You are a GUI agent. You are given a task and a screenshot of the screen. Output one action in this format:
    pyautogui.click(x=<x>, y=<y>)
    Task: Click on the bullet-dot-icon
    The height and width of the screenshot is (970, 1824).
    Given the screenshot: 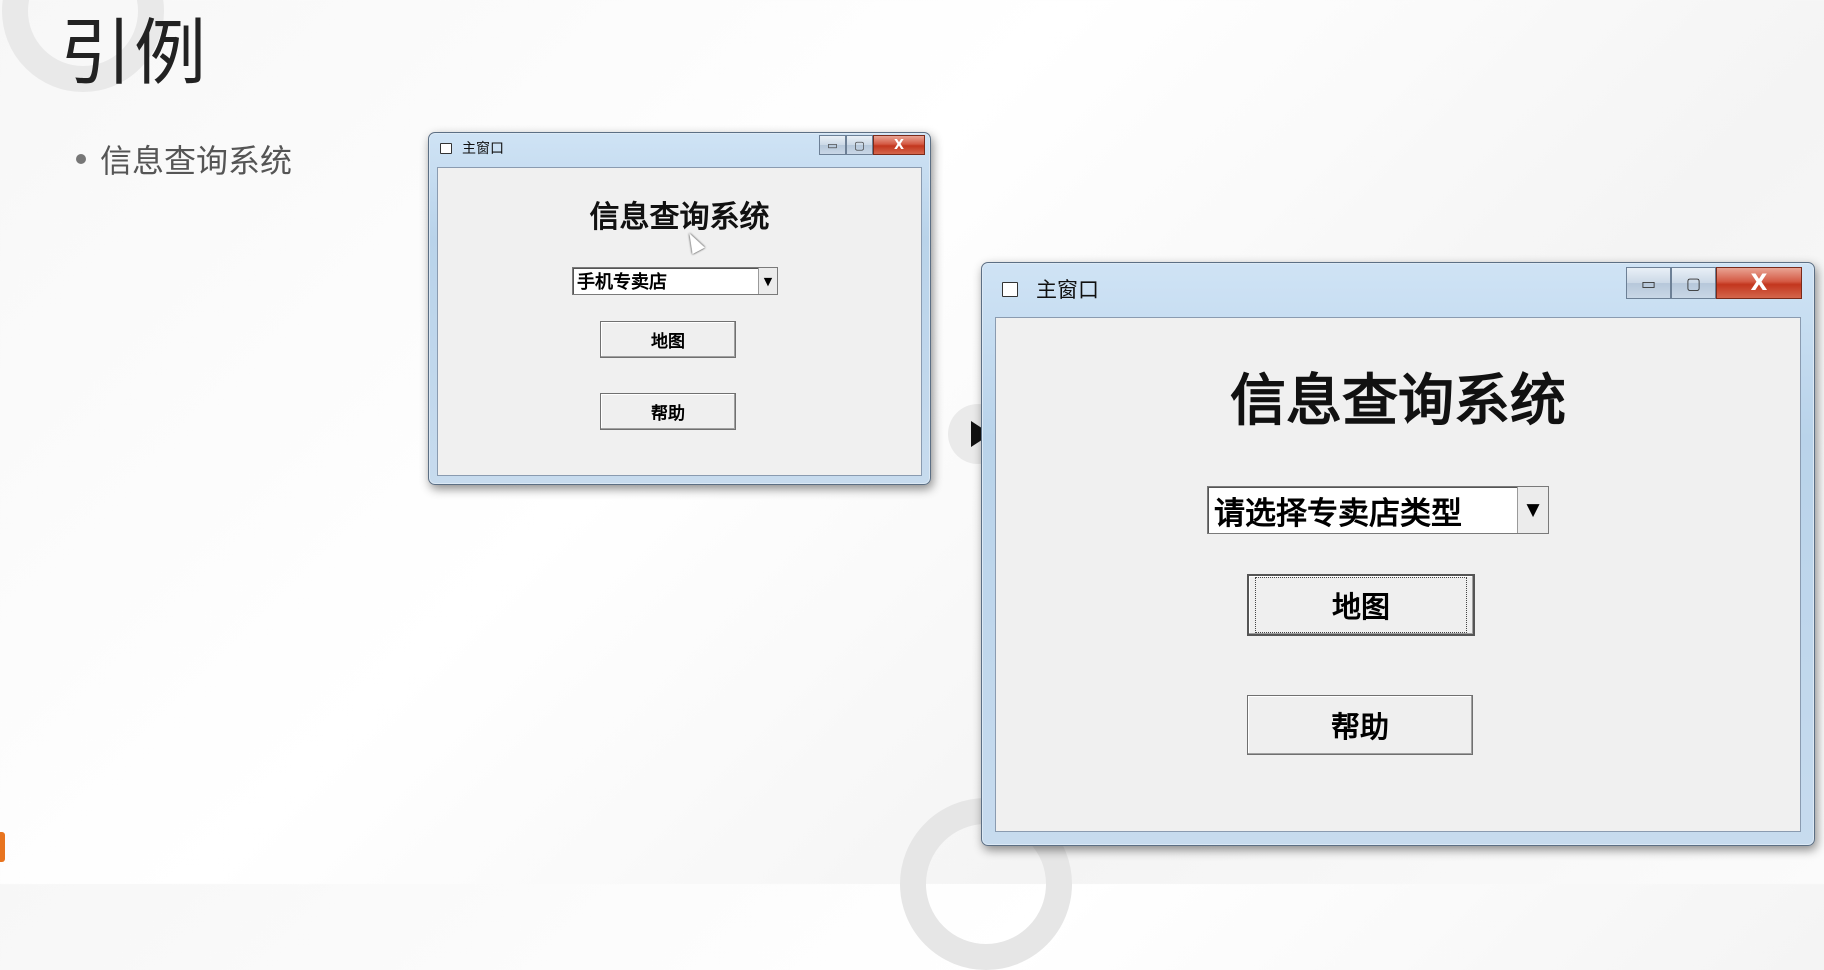 What is the action you would take?
    pyautogui.click(x=81, y=159)
    